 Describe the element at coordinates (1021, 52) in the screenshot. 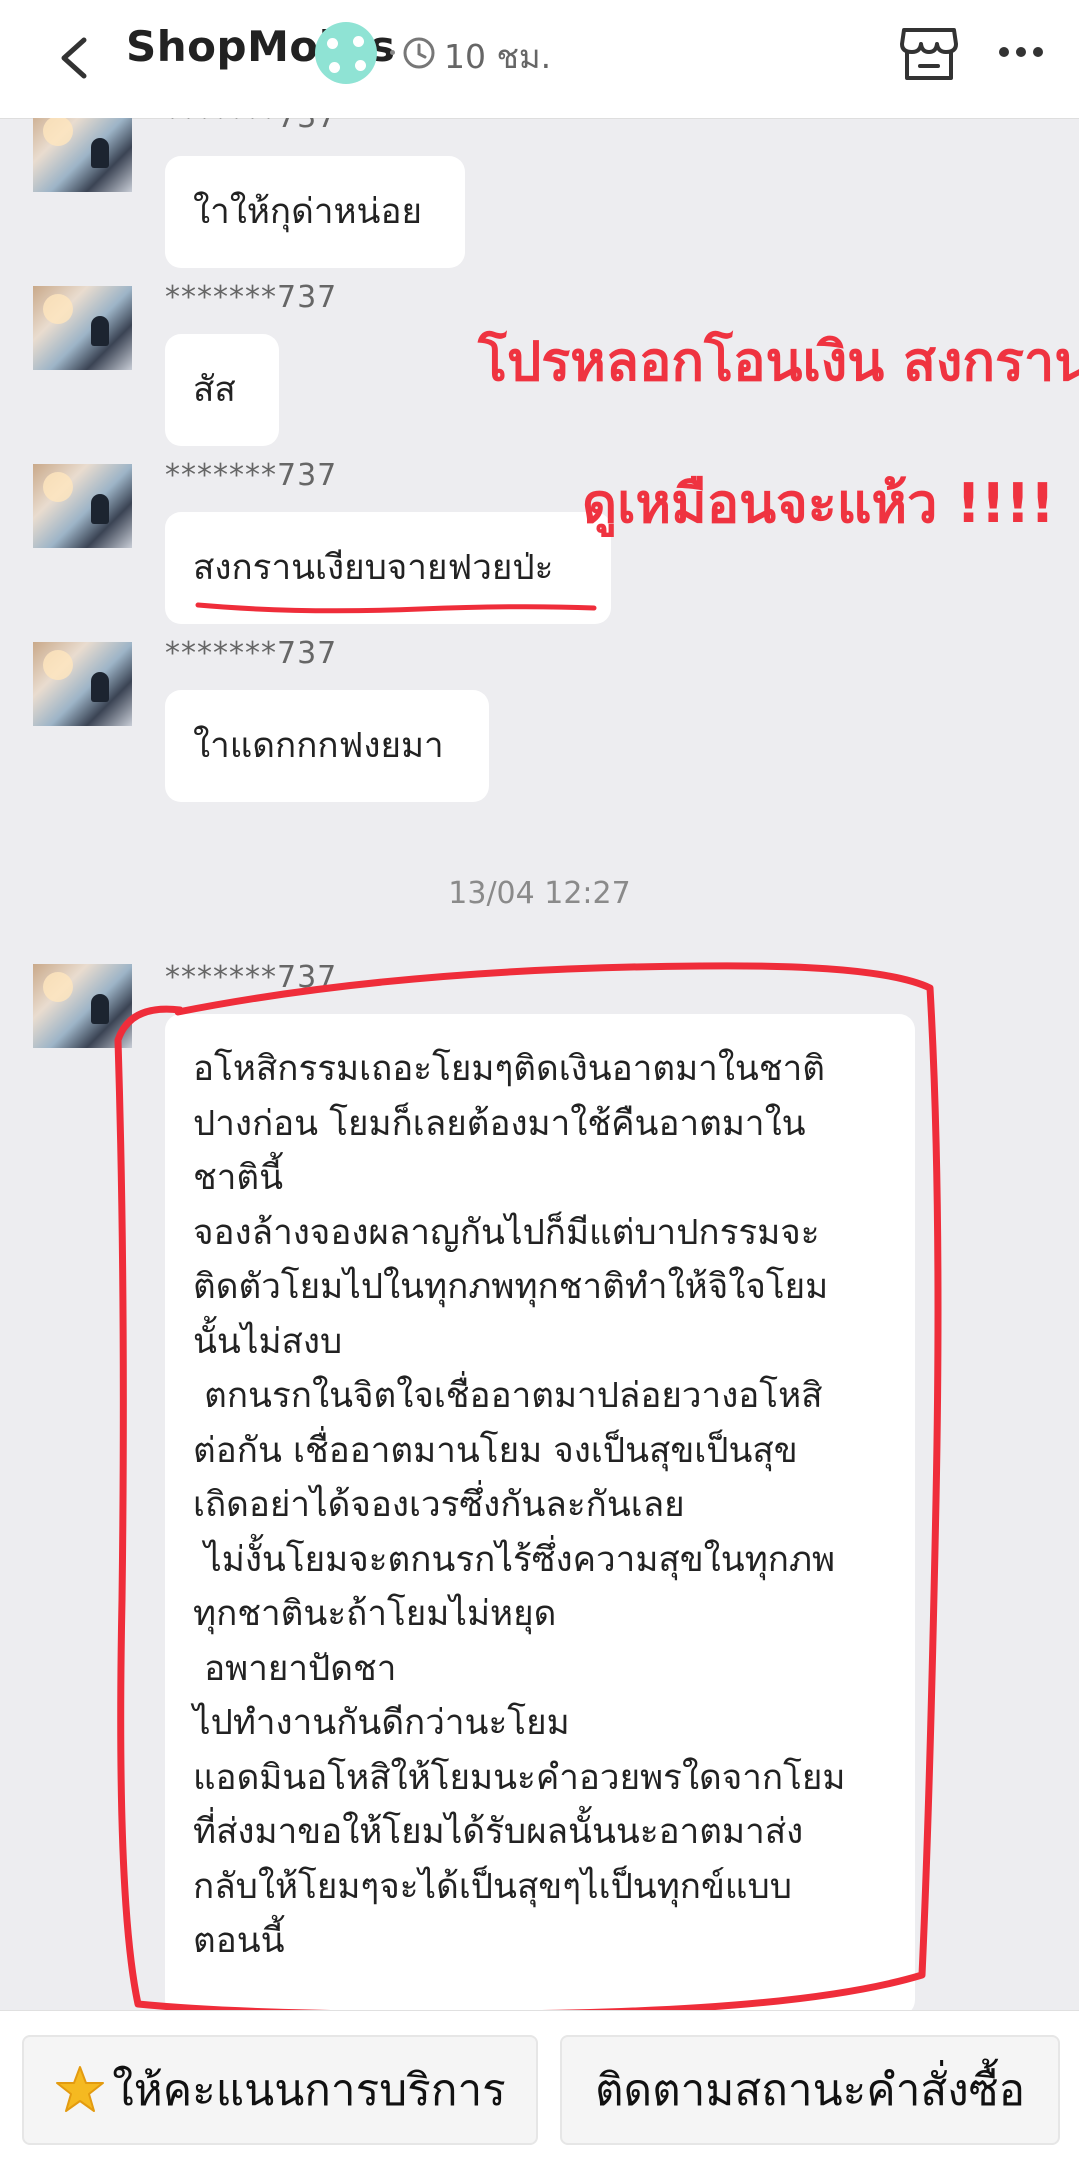

I see `more-icon` at that location.